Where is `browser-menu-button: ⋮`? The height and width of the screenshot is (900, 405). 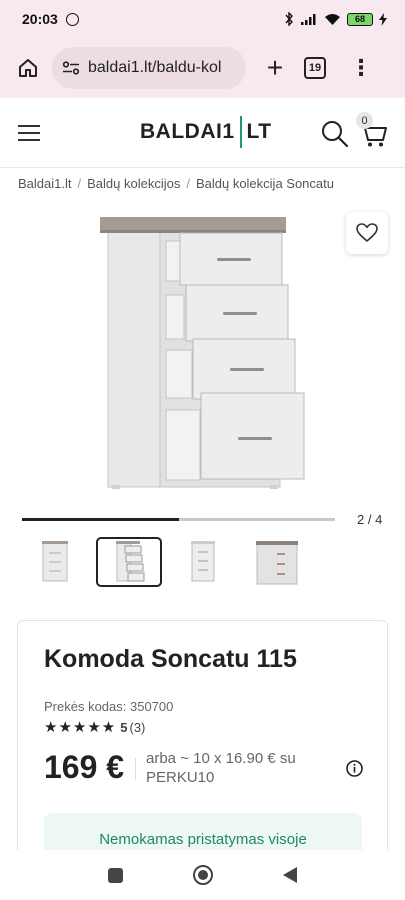
browser-menu-button: ⋮ is located at coordinates (361, 68).